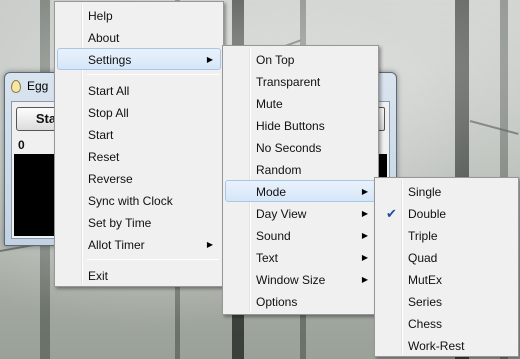 The width and height of the screenshot is (520, 359). I want to click on menu-item-mutex: MutEx, so click(446, 279).